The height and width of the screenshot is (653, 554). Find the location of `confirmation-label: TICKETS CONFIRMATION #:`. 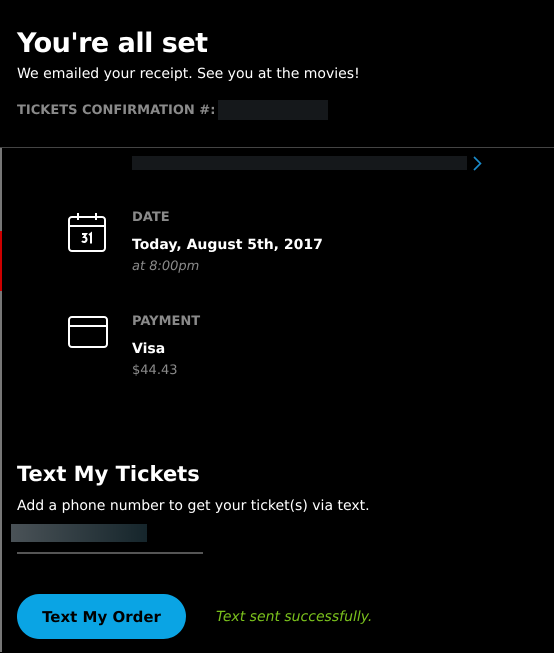

confirmation-label: TICKETS CONFIRMATION #: is located at coordinates (116, 110).